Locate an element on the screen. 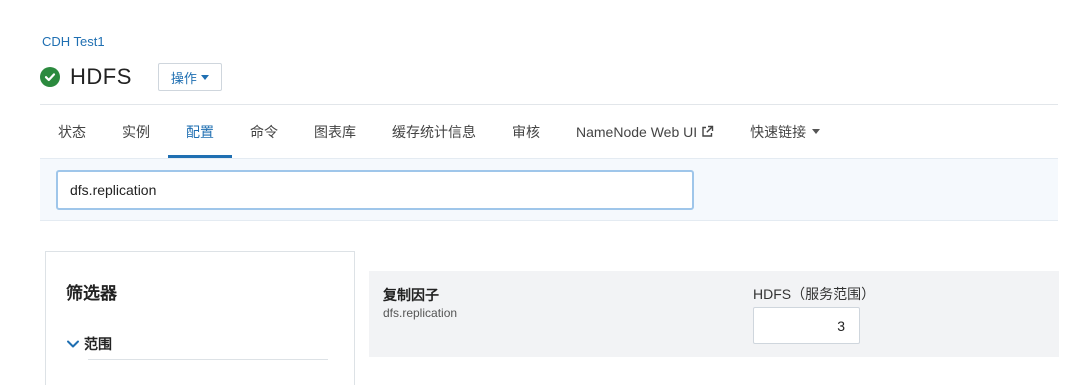 The height and width of the screenshot is (385, 1079). filter-divider is located at coordinates (208, 359).